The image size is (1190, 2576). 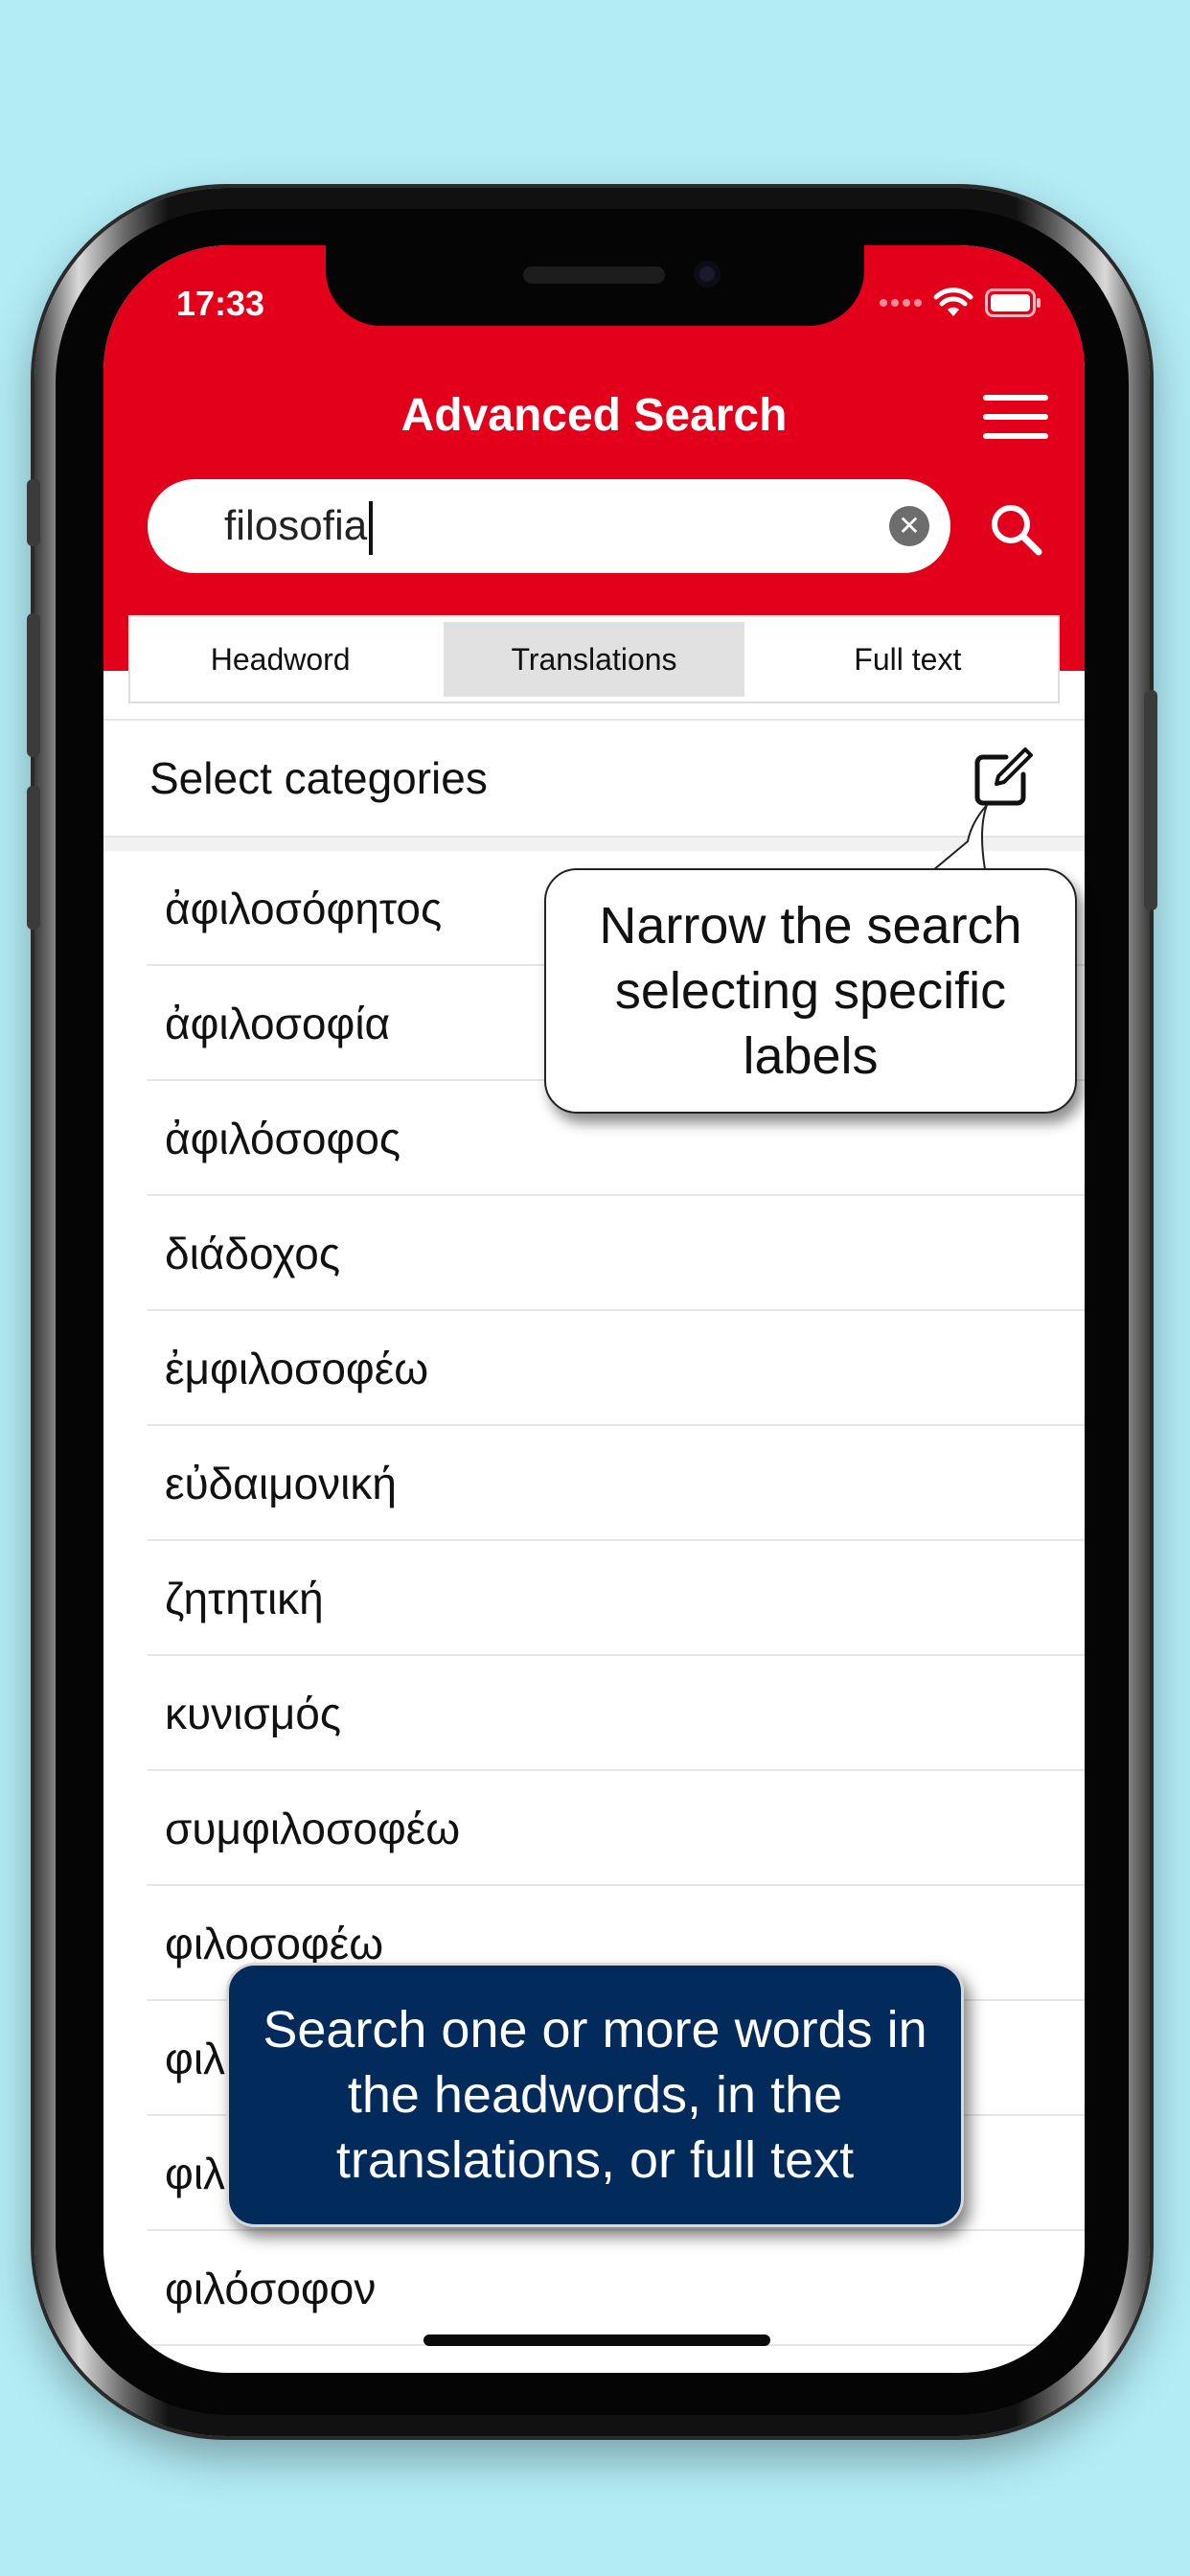 I want to click on front-camera, so click(x=708, y=274).